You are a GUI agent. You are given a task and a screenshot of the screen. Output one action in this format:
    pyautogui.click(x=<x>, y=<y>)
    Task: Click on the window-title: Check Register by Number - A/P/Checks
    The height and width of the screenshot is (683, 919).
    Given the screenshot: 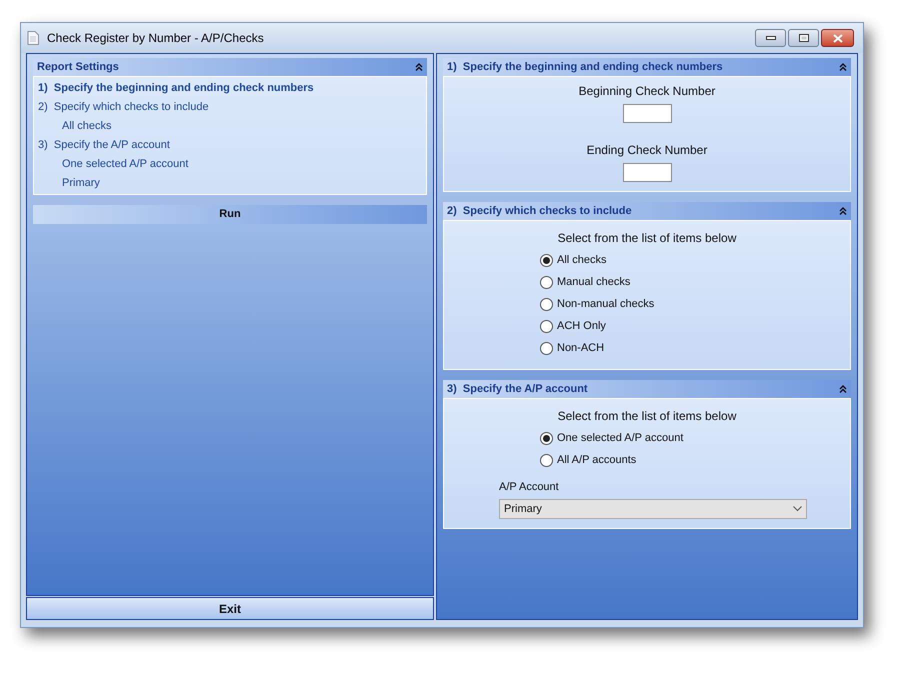 What is the action you would take?
    pyautogui.click(x=155, y=38)
    